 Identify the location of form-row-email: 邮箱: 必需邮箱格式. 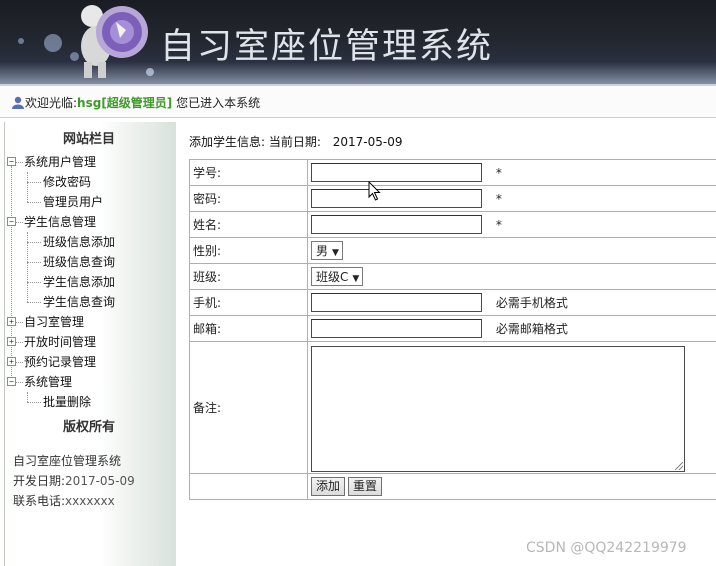
(452, 328).